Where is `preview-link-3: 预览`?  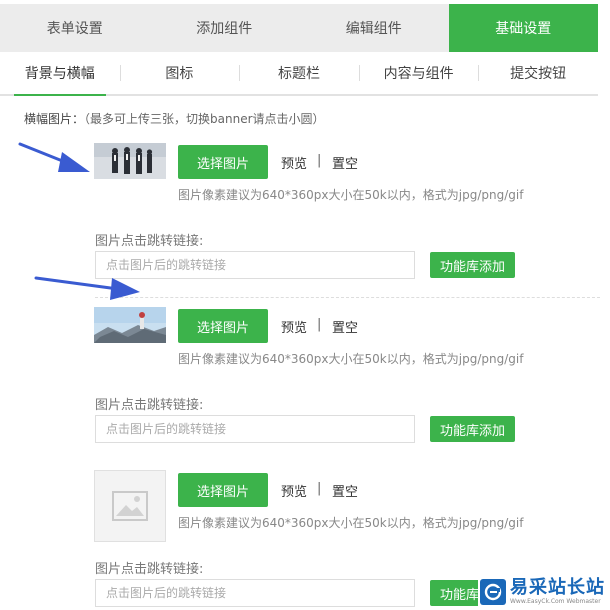
preview-link-3: 预览 is located at coordinates (294, 490).